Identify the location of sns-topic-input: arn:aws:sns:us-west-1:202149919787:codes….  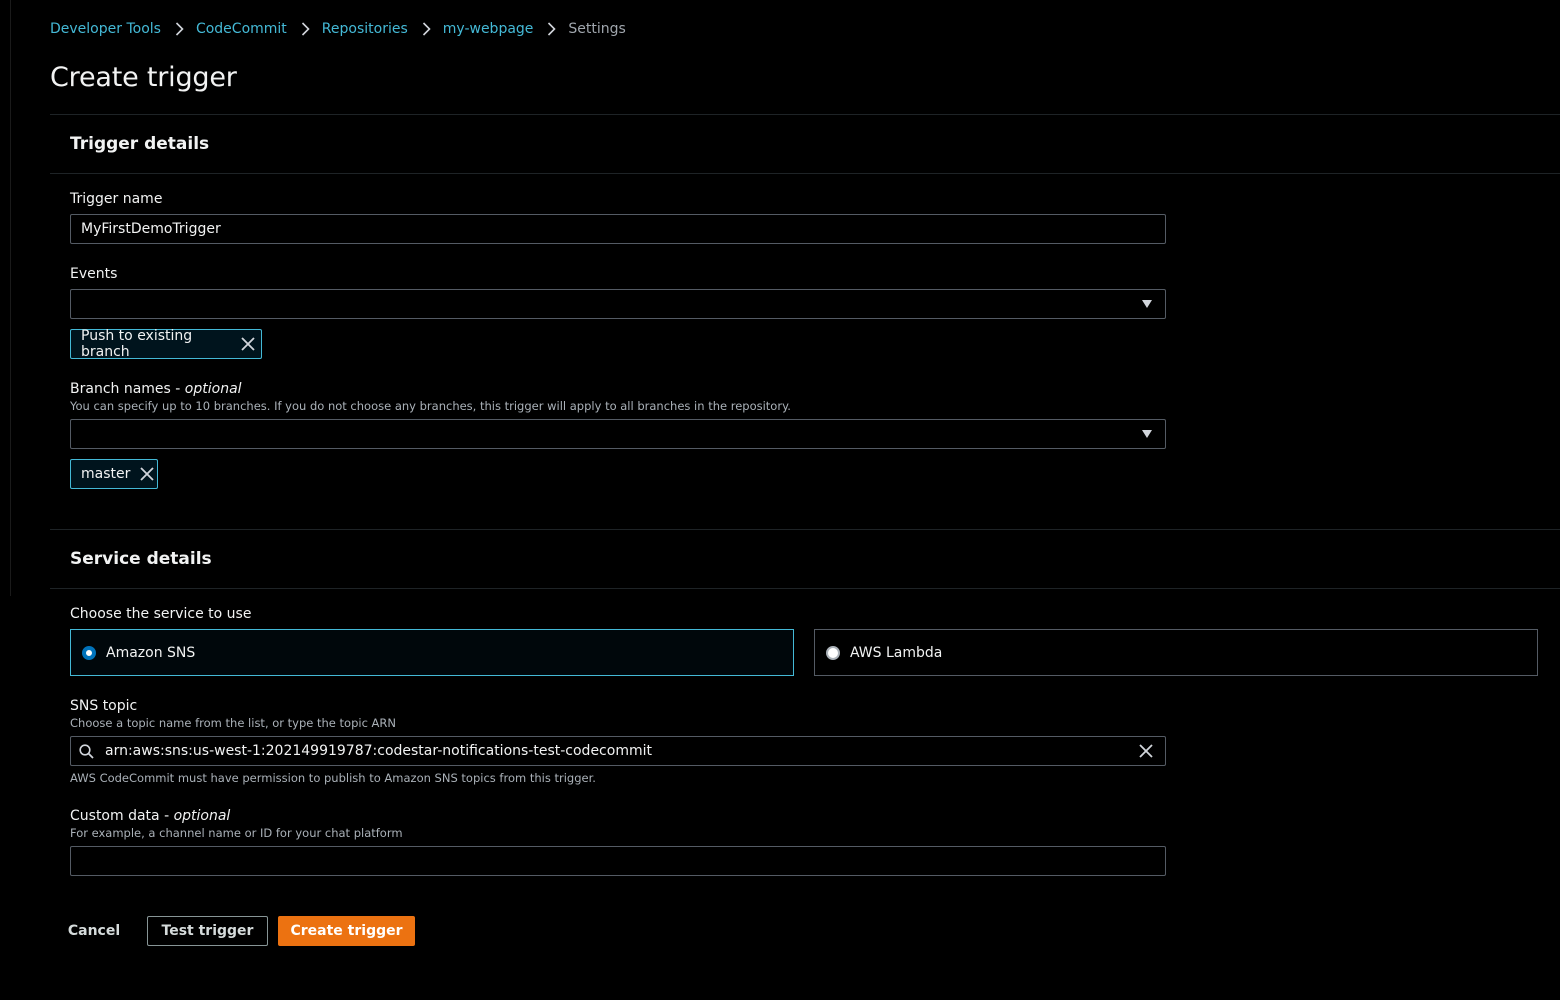
(618, 751).